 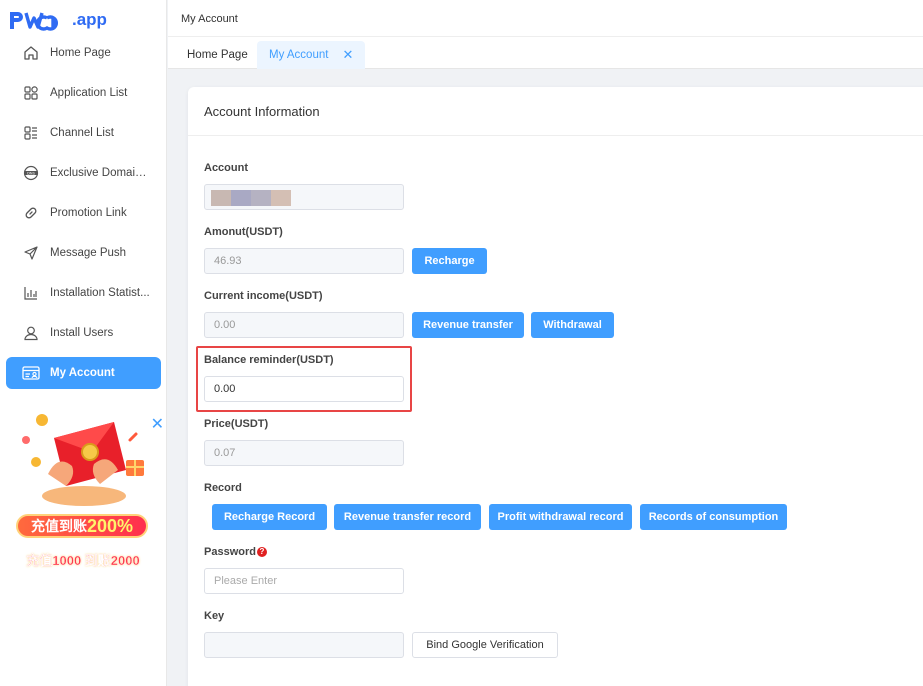 I want to click on brand-logo: .app, so click(x=57, y=20).